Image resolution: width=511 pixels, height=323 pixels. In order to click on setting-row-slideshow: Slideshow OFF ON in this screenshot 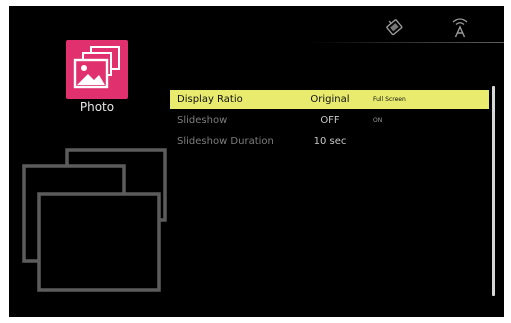, I will do `click(329, 120)`.